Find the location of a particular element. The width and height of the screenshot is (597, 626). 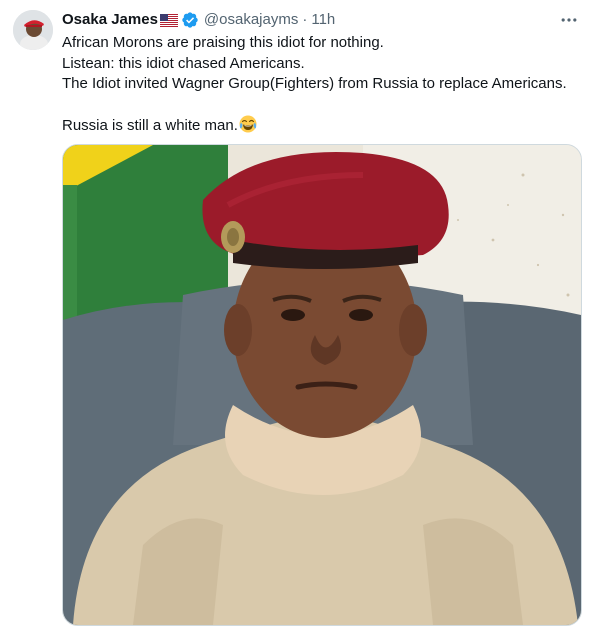

tweet-line-5-text: Russia is still a white man. is located at coordinates (150, 125).